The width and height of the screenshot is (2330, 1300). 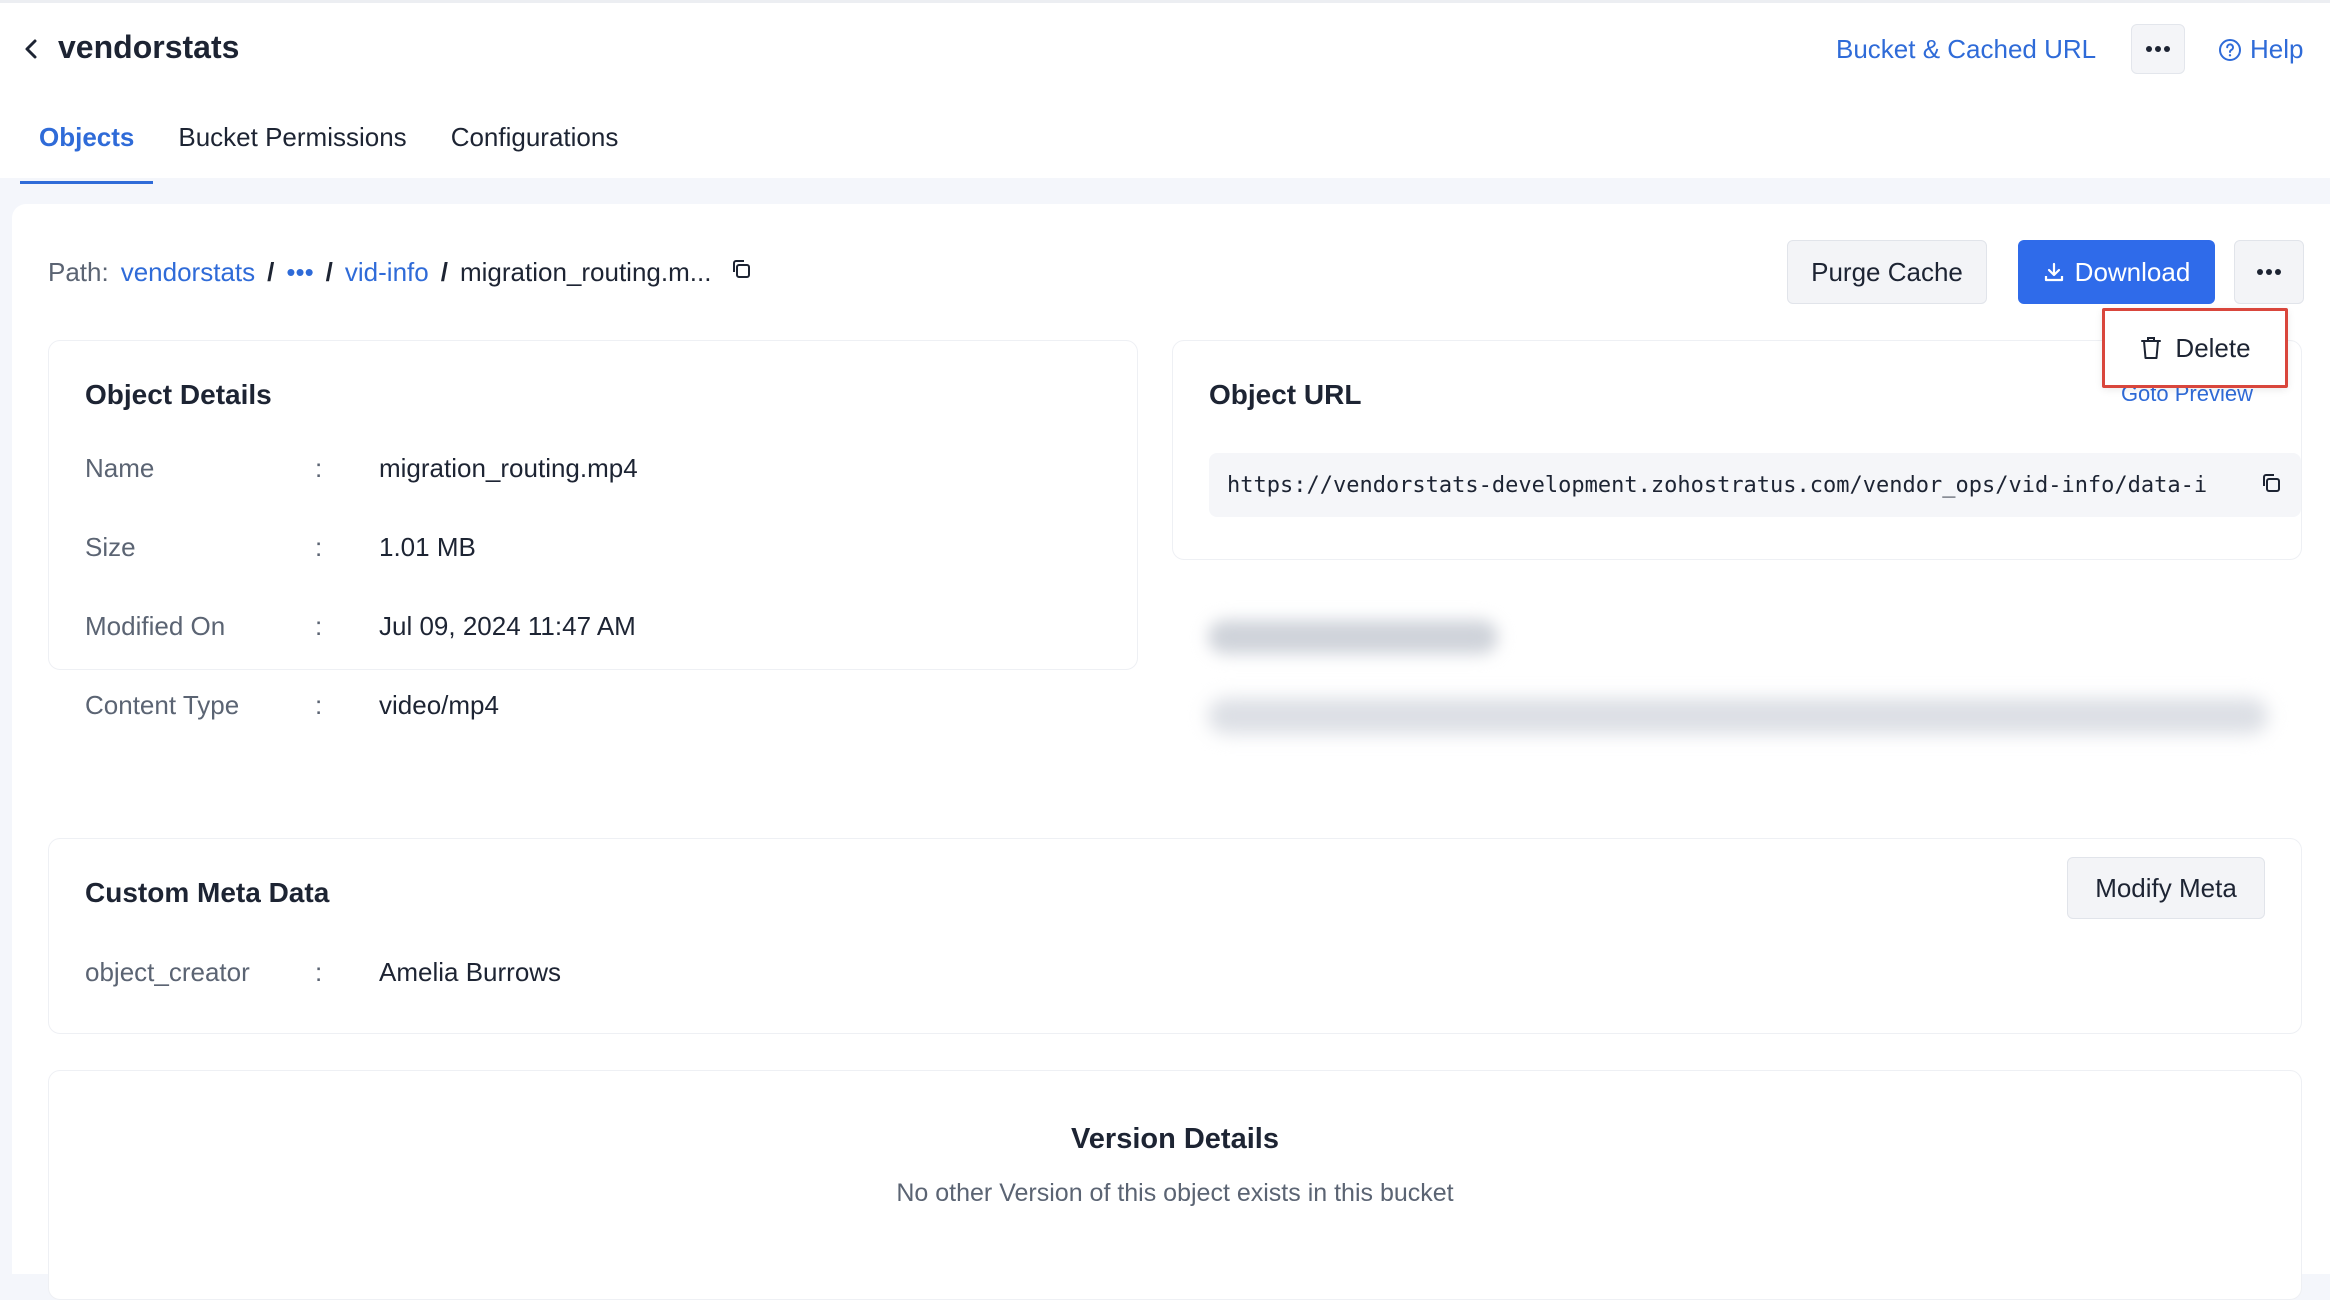 I want to click on meta-key: object_creator, so click(x=167, y=972).